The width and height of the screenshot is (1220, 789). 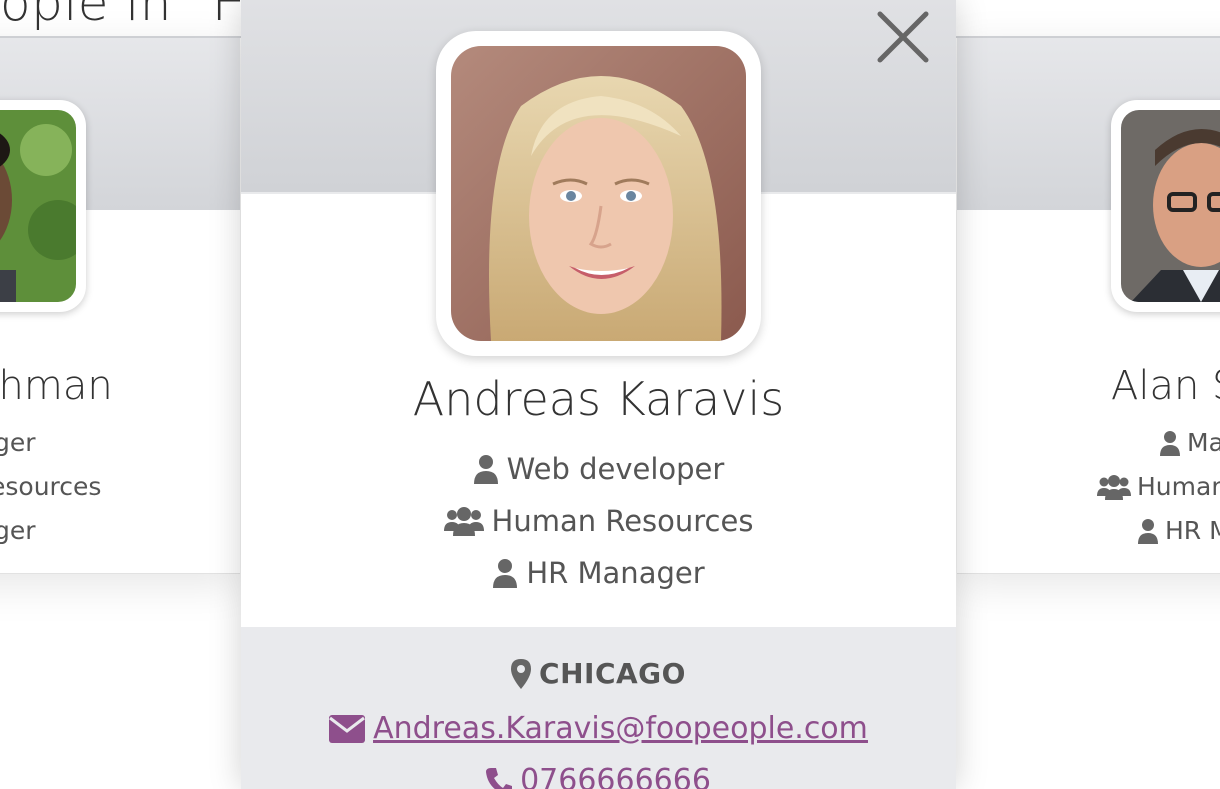 I want to click on person-job: Ma, so click(x=1189, y=442).